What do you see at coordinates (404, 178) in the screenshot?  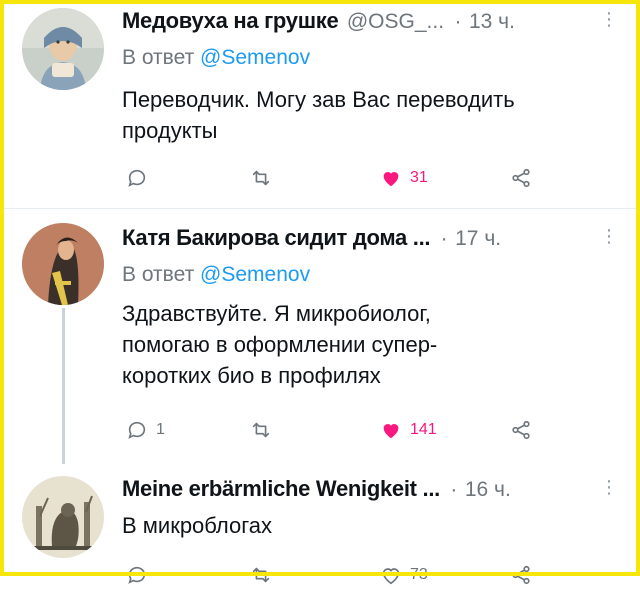 I see `like-button: 31` at bounding box center [404, 178].